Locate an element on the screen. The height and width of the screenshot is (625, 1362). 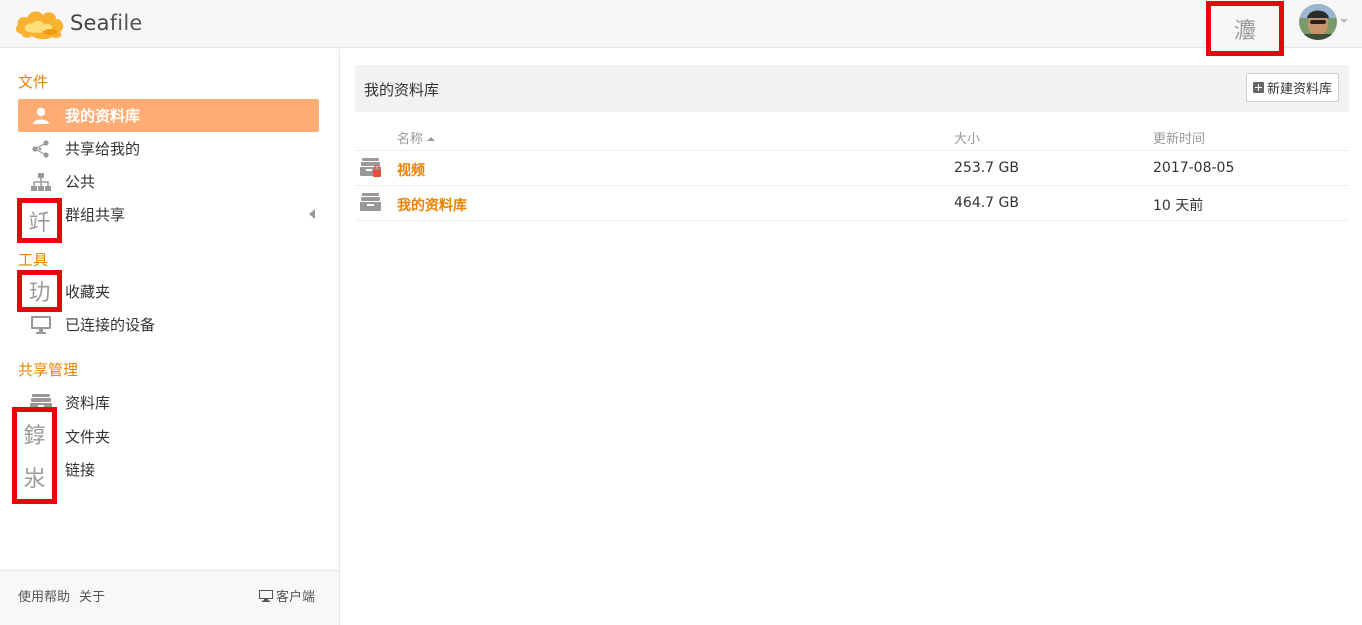
sort-up-icon is located at coordinates (431, 139).